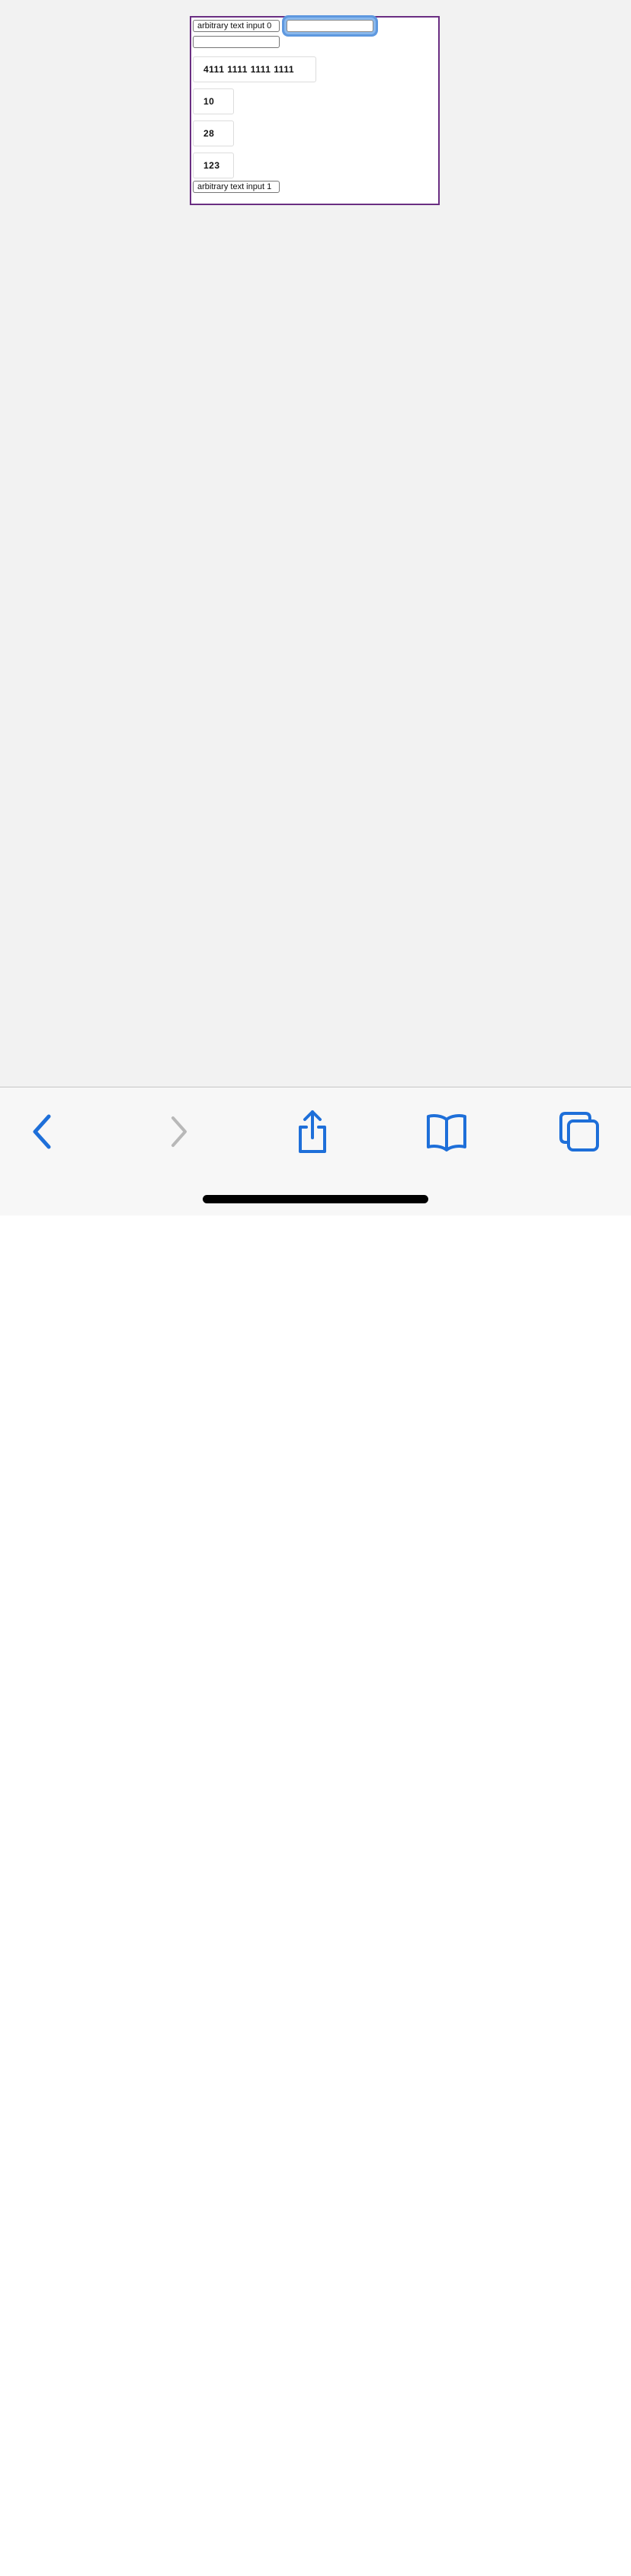 The image size is (631, 2576). I want to click on book-icon, so click(447, 1132).